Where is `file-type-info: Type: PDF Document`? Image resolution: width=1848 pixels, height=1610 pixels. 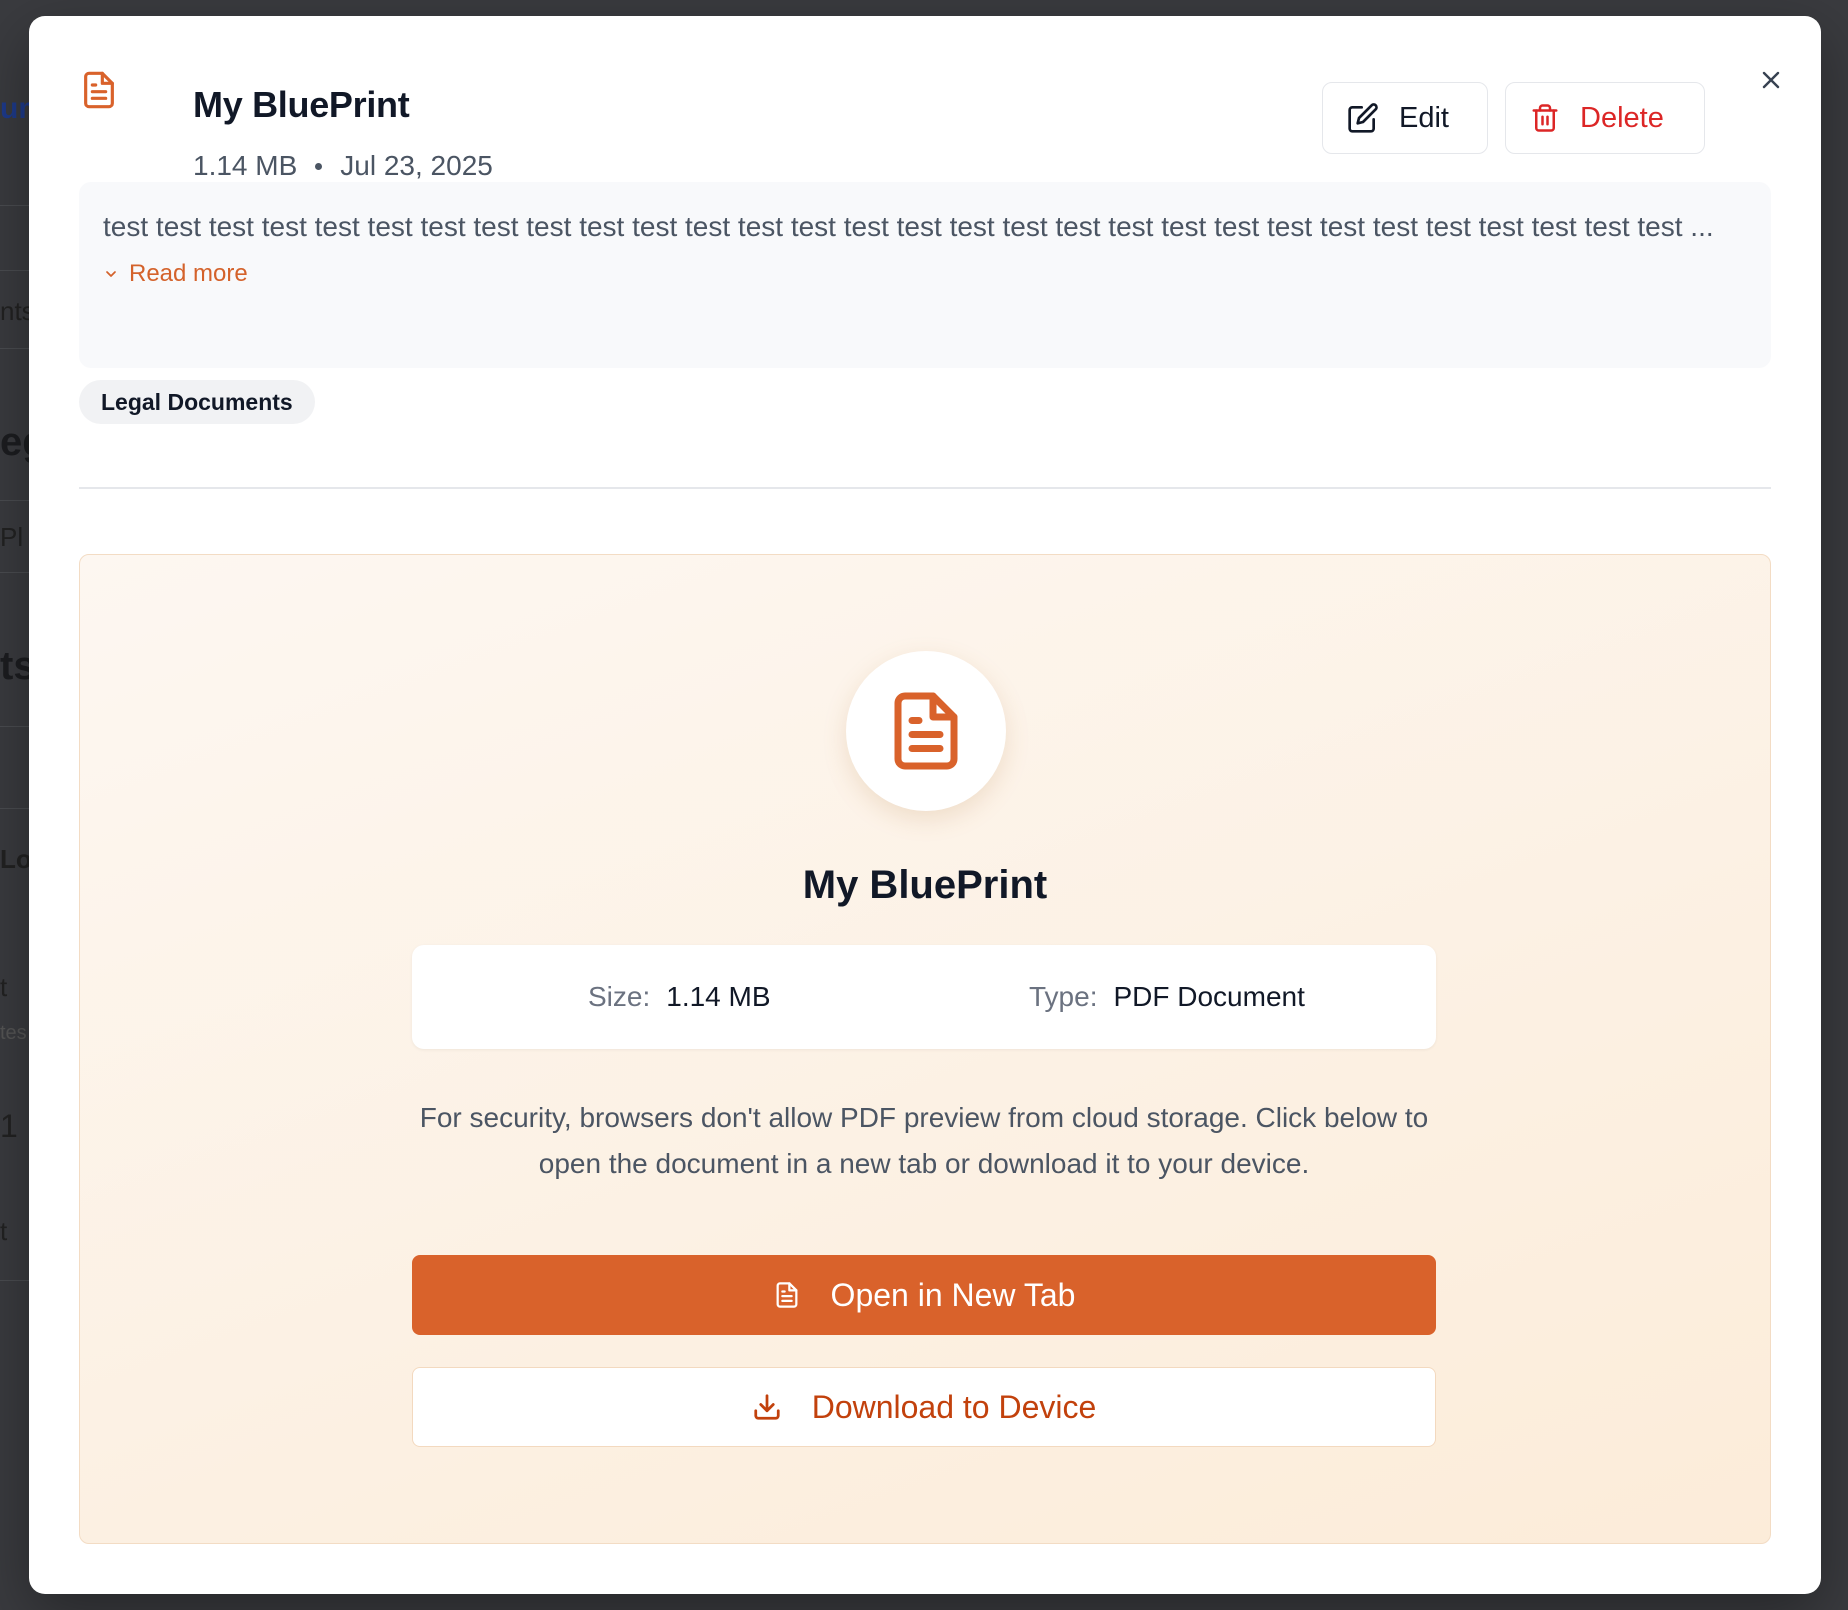
file-type-info: Type: PDF Document is located at coordinates (1167, 997).